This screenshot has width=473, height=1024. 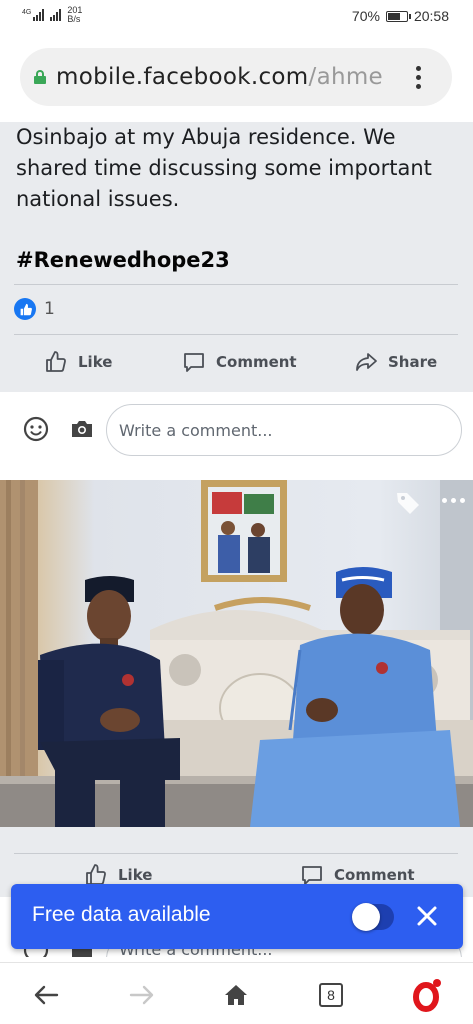 I want to click on reactions-summary: 1, so click(x=34, y=309).